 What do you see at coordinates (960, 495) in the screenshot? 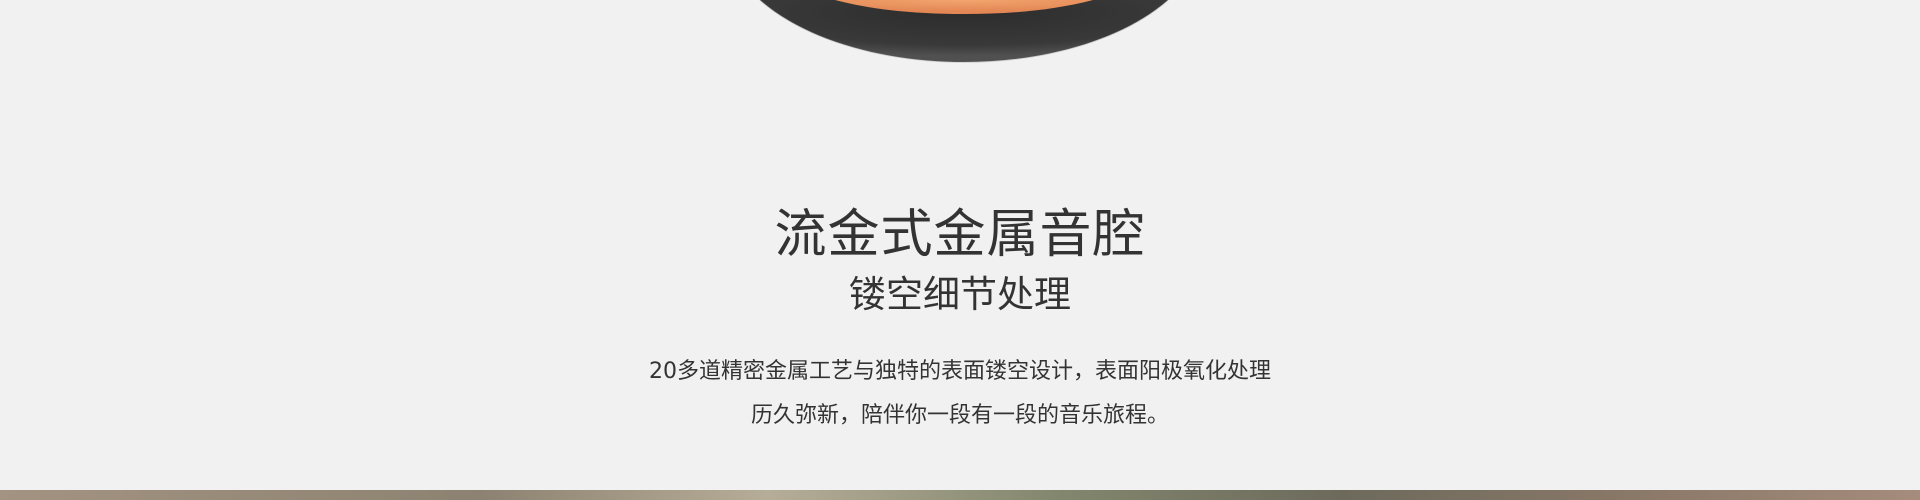
I see `lifestyle-photo-strip` at bounding box center [960, 495].